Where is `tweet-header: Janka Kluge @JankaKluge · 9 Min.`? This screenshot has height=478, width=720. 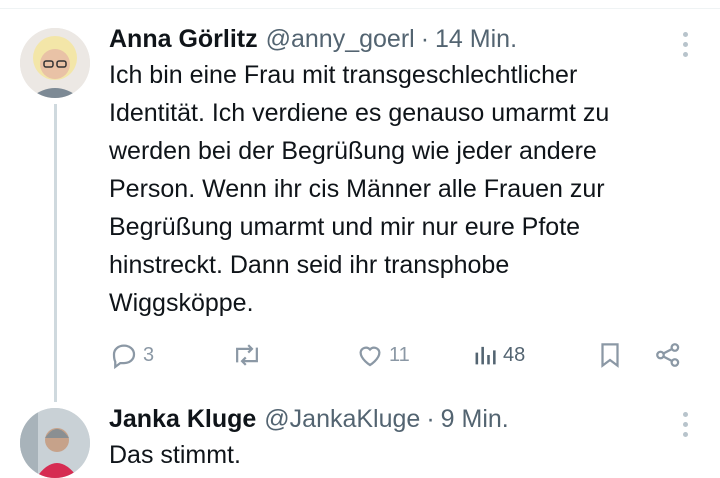 tweet-header: Janka Kluge @JankaKluge · 9 Min. is located at coordinates (404, 419).